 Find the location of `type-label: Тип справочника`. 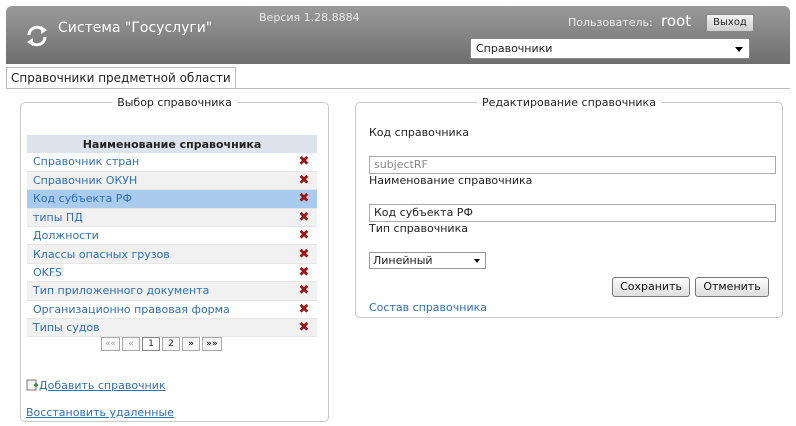

type-label: Тип справочника is located at coordinates (418, 228).